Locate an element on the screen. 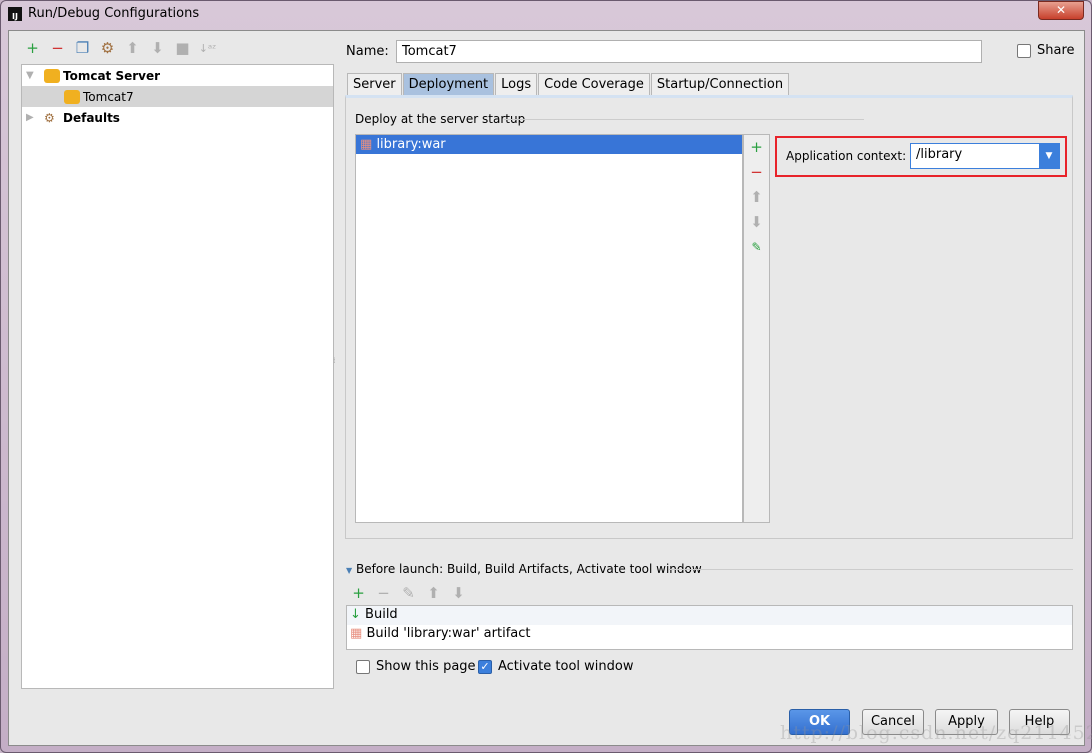 This screenshot has height=753, width=1092. left-toolbar: + − ❐ ⚙ ⬆ ⬇ ■ ↓ᵃᶻ is located at coordinates (120, 48).